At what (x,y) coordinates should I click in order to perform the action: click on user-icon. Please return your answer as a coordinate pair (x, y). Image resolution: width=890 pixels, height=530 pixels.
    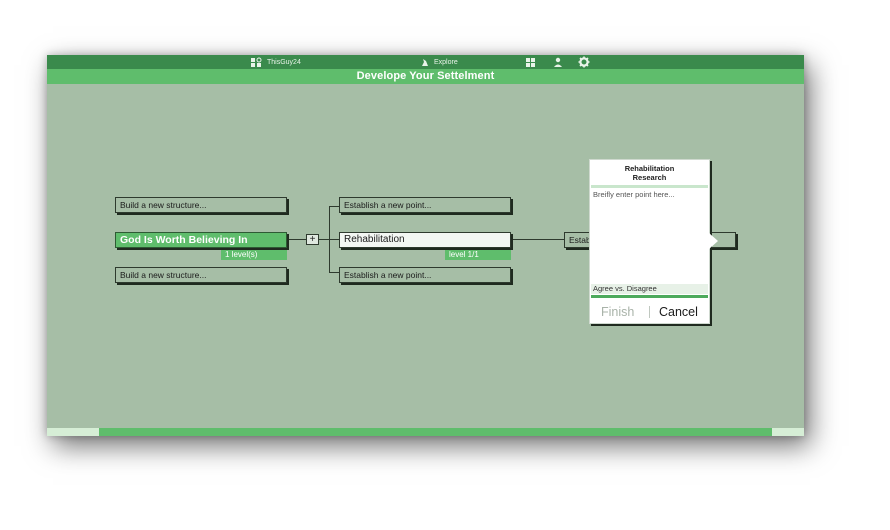
    Looking at the image, I should click on (558, 62).